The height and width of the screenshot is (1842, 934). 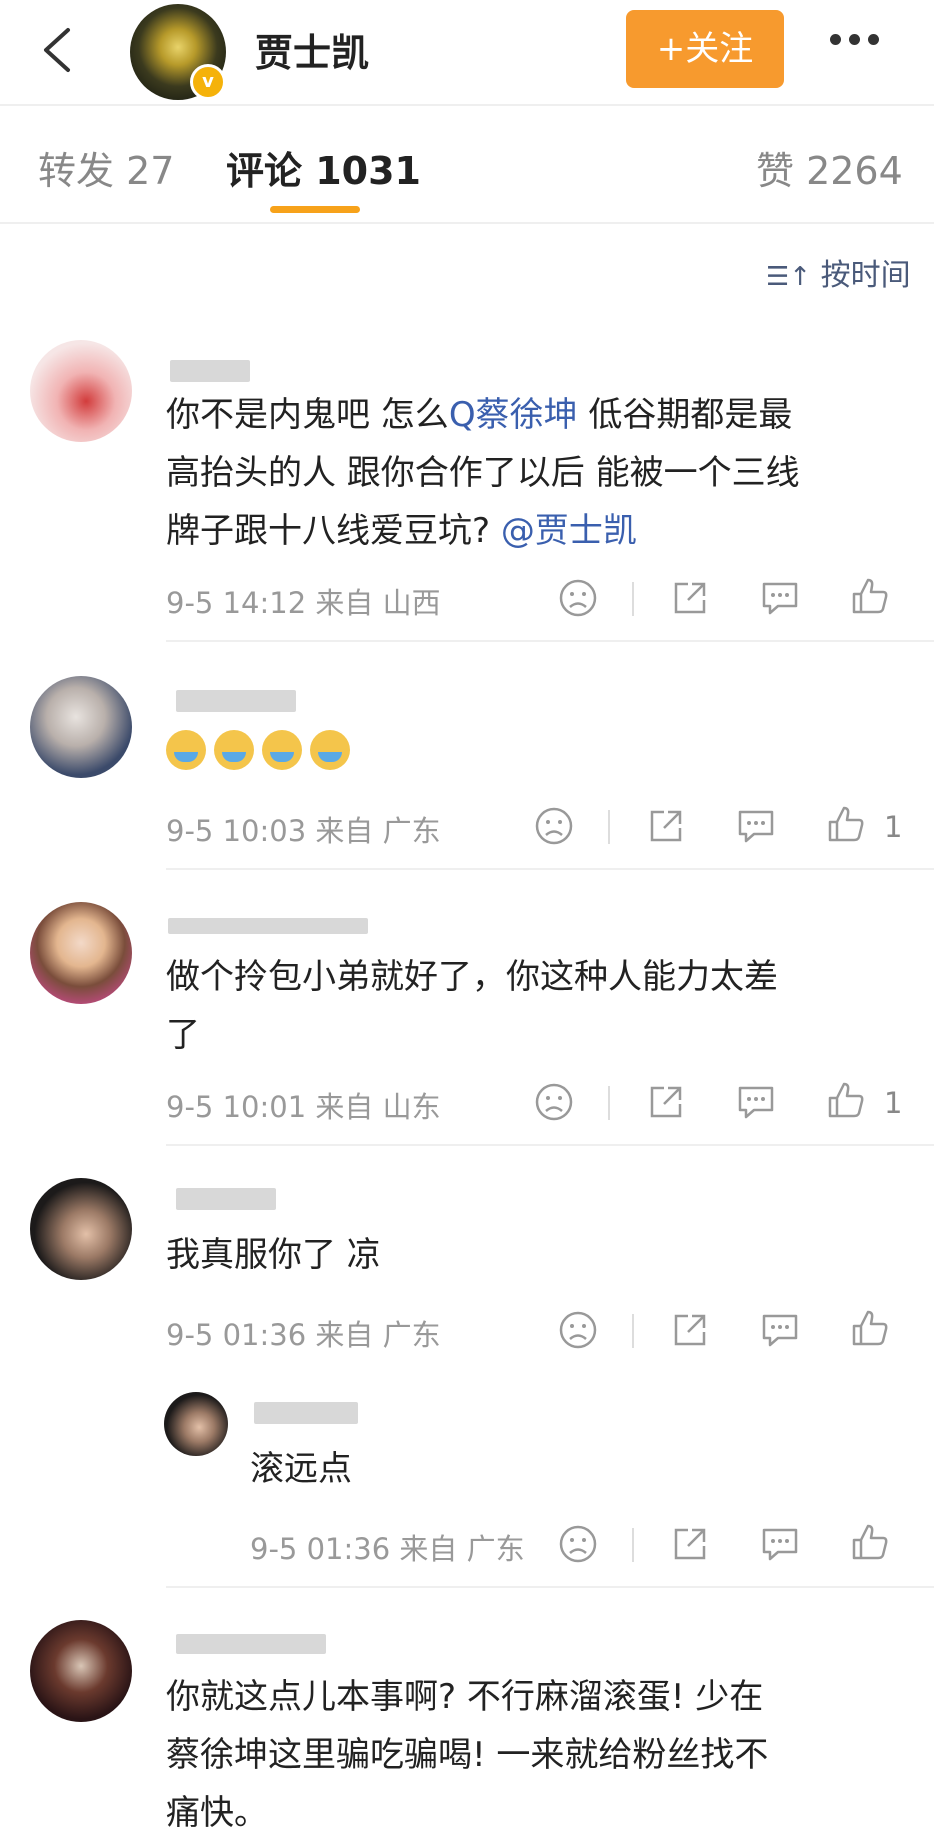 What do you see at coordinates (306, 1413) in the screenshot?
I see `replier-name-blurred` at bounding box center [306, 1413].